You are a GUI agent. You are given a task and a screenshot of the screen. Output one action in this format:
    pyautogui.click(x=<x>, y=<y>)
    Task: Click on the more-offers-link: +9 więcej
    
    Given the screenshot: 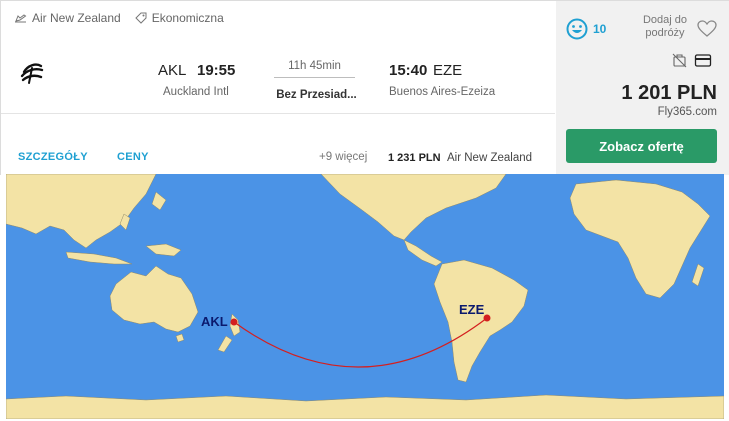 What is the action you would take?
    pyautogui.click(x=343, y=157)
    